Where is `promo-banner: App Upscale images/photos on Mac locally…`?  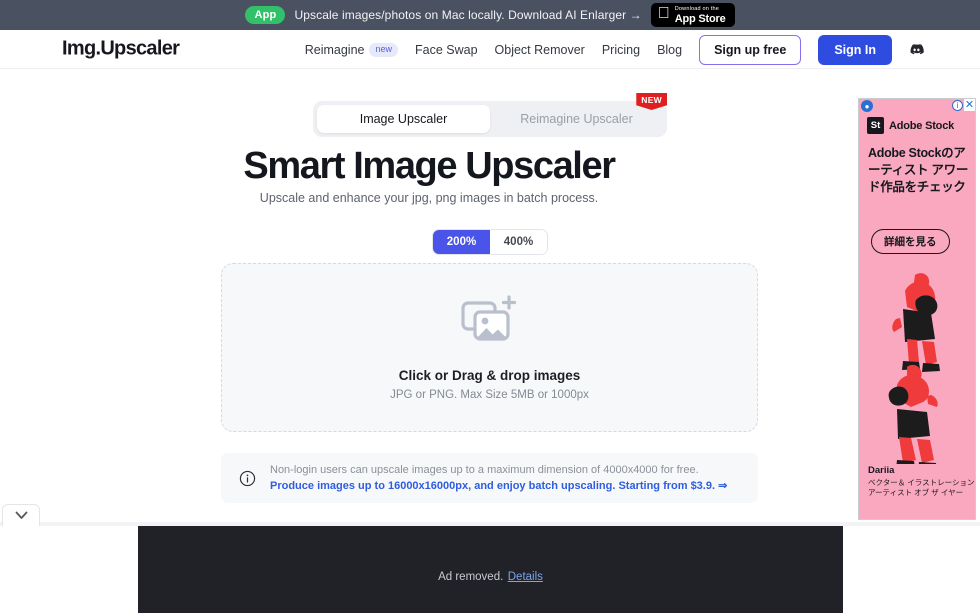 promo-banner: App Upscale images/photos on Mac locally… is located at coordinates (490, 15).